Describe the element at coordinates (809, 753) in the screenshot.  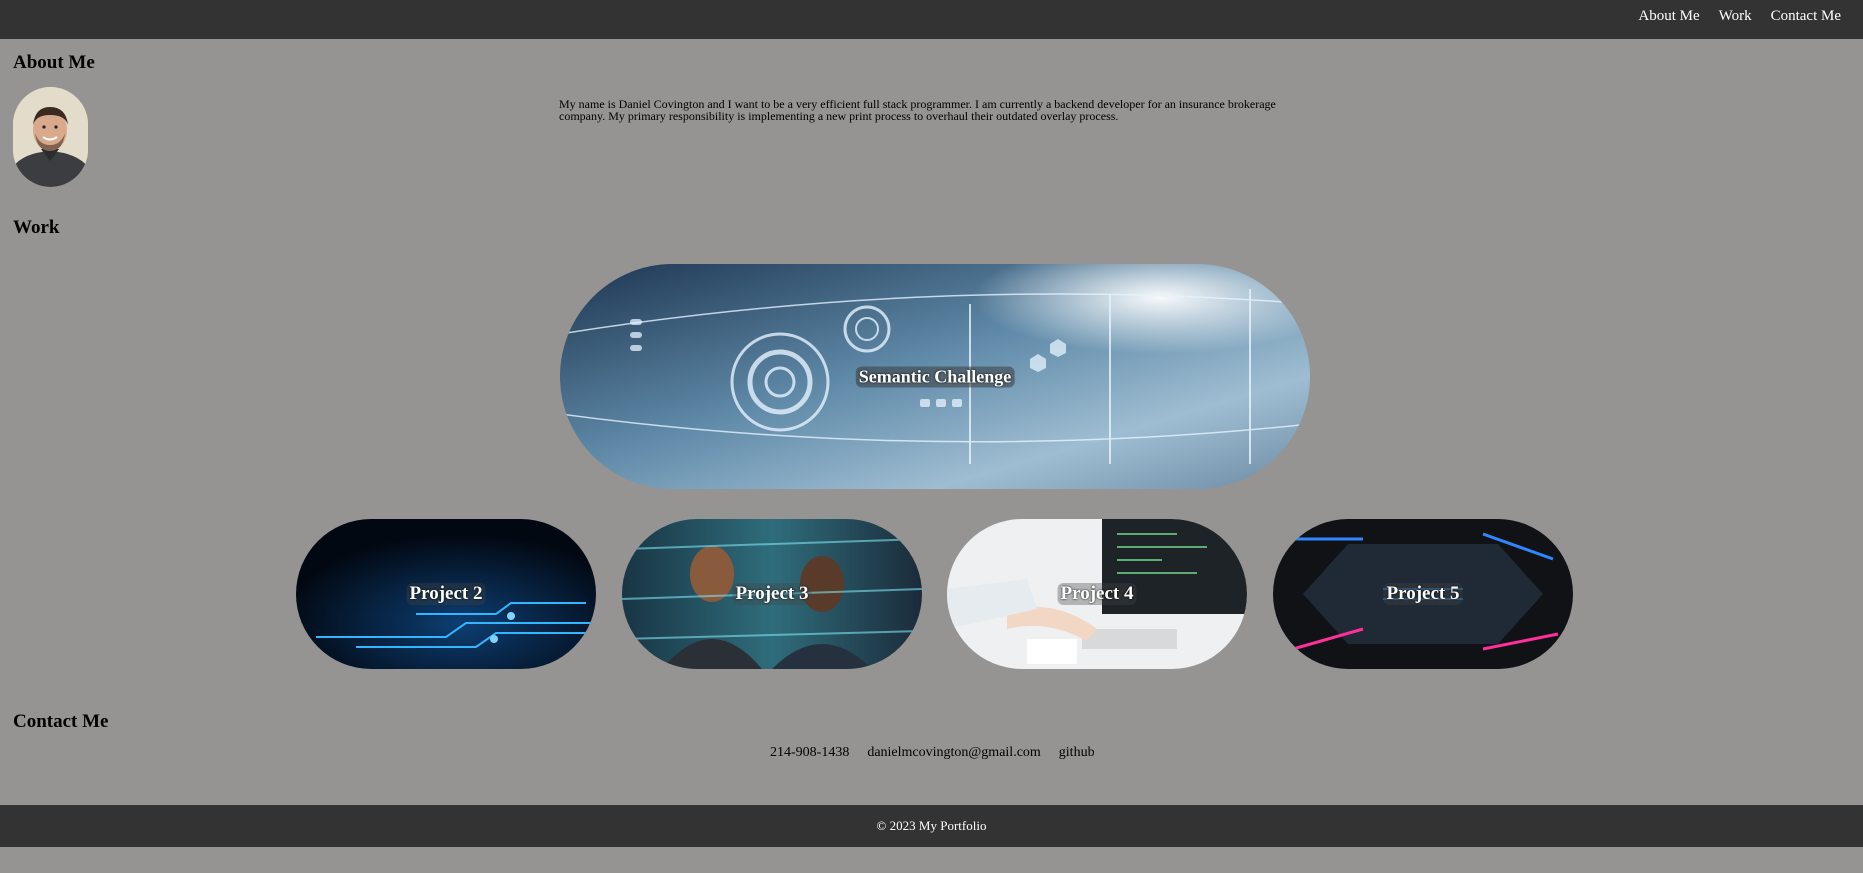
I see `phone-link: 214-908-1438` at that location.